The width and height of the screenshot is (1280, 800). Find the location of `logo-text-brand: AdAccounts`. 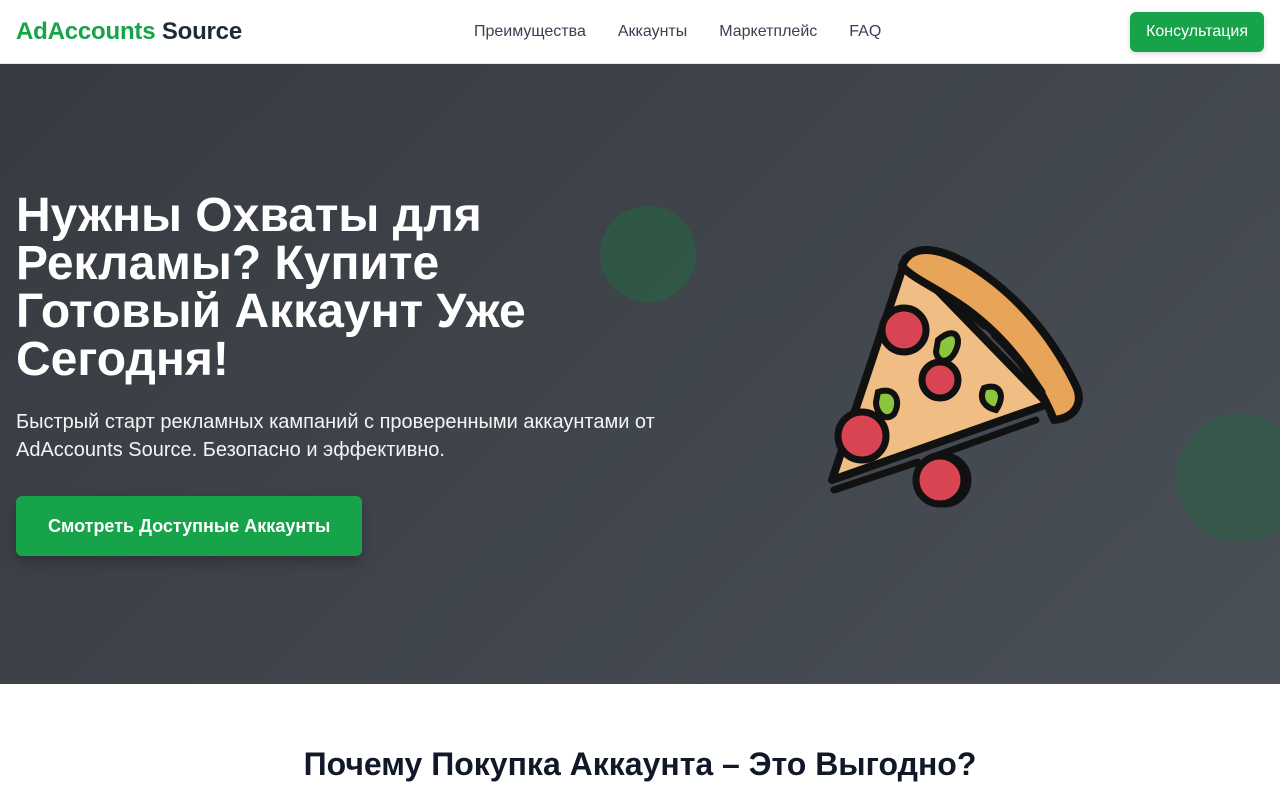

logo-text-brand: AdAccounts is located at coordinates (86, 31).